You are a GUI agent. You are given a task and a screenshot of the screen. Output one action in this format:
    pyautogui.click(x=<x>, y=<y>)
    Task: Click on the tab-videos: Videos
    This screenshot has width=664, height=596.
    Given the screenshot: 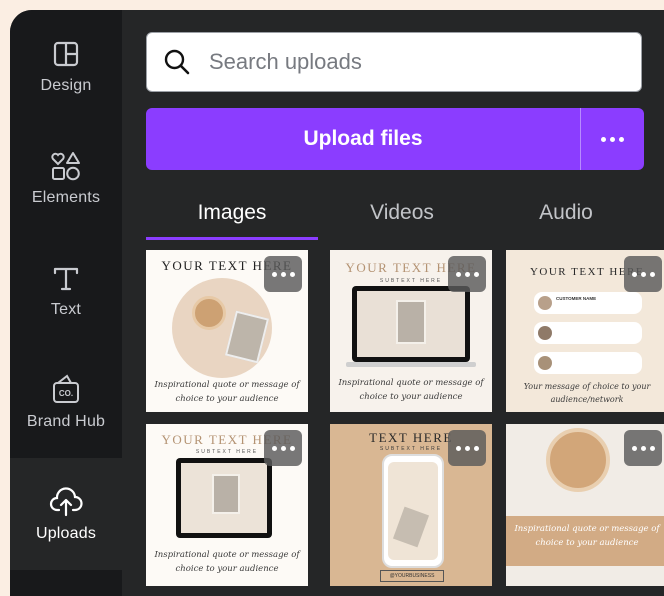 What is the action you would take?
    pyautogui.click(x=402, y=213)
    